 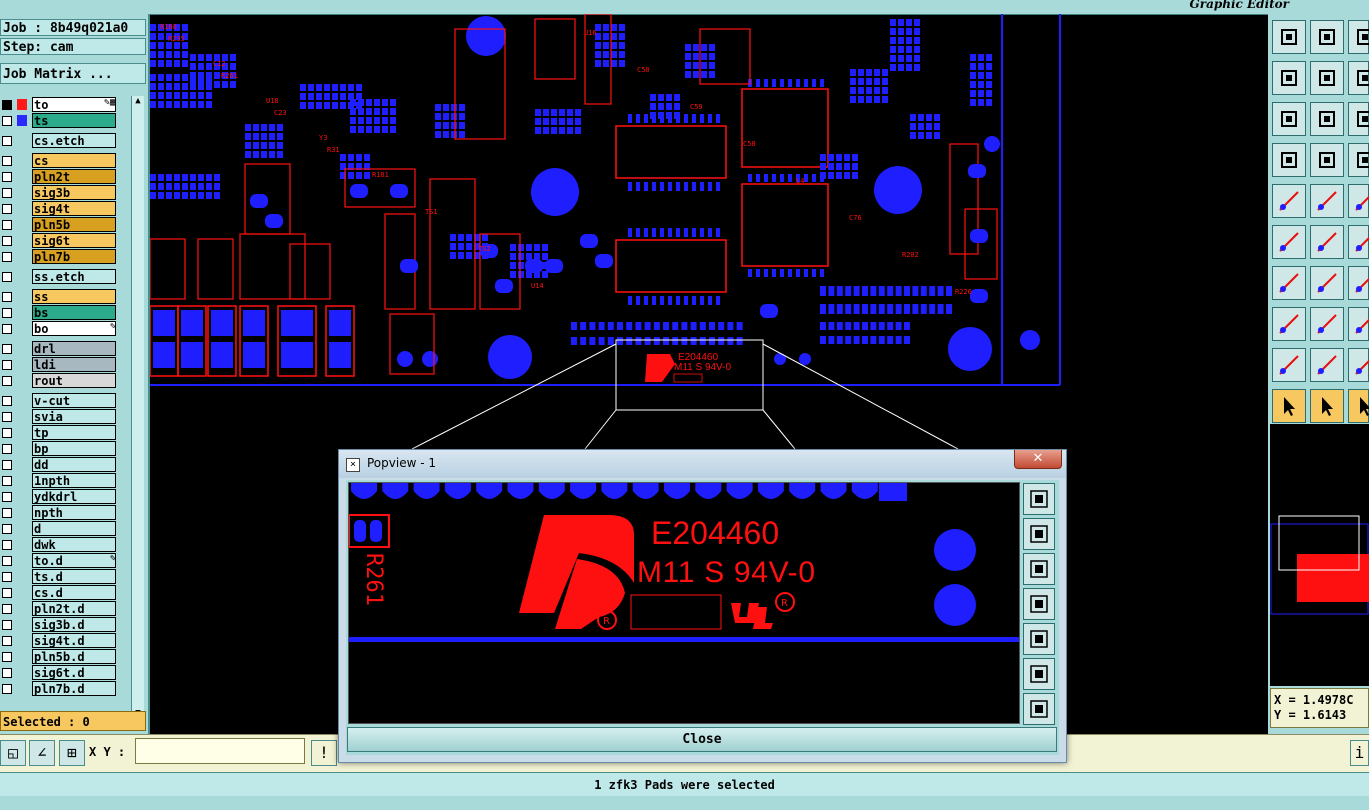 I want to click on layer-row: bo ✎, so click(x=59, y=329).